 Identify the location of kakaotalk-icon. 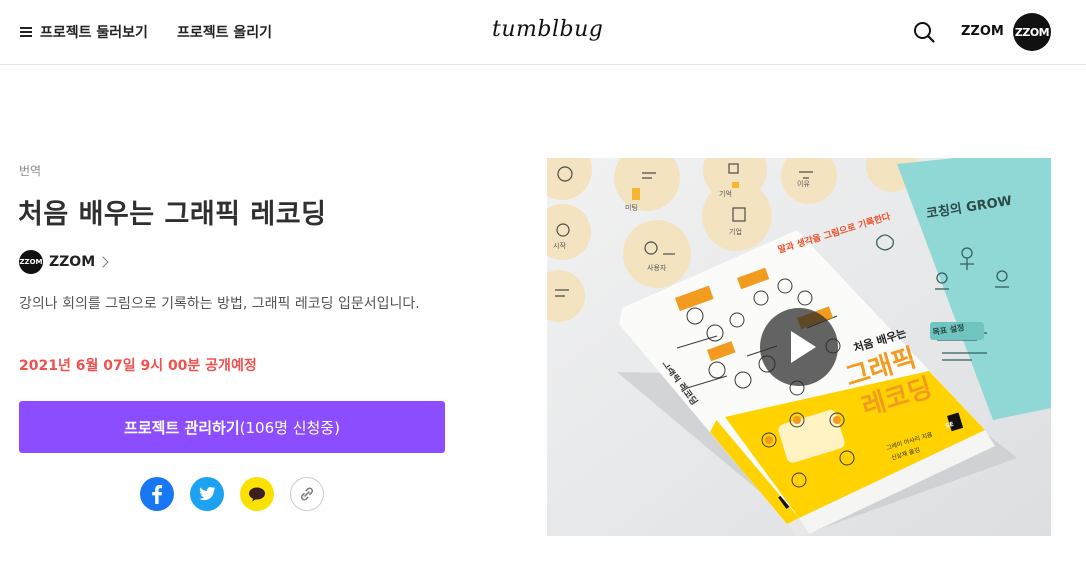
(257, 494).